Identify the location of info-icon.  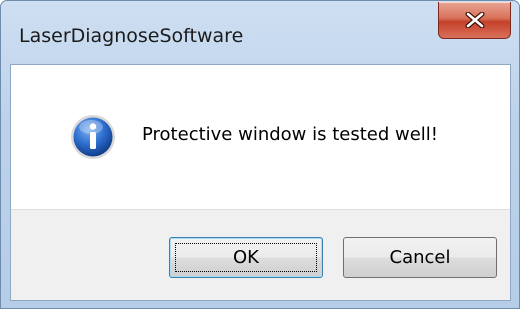
(93, 137).